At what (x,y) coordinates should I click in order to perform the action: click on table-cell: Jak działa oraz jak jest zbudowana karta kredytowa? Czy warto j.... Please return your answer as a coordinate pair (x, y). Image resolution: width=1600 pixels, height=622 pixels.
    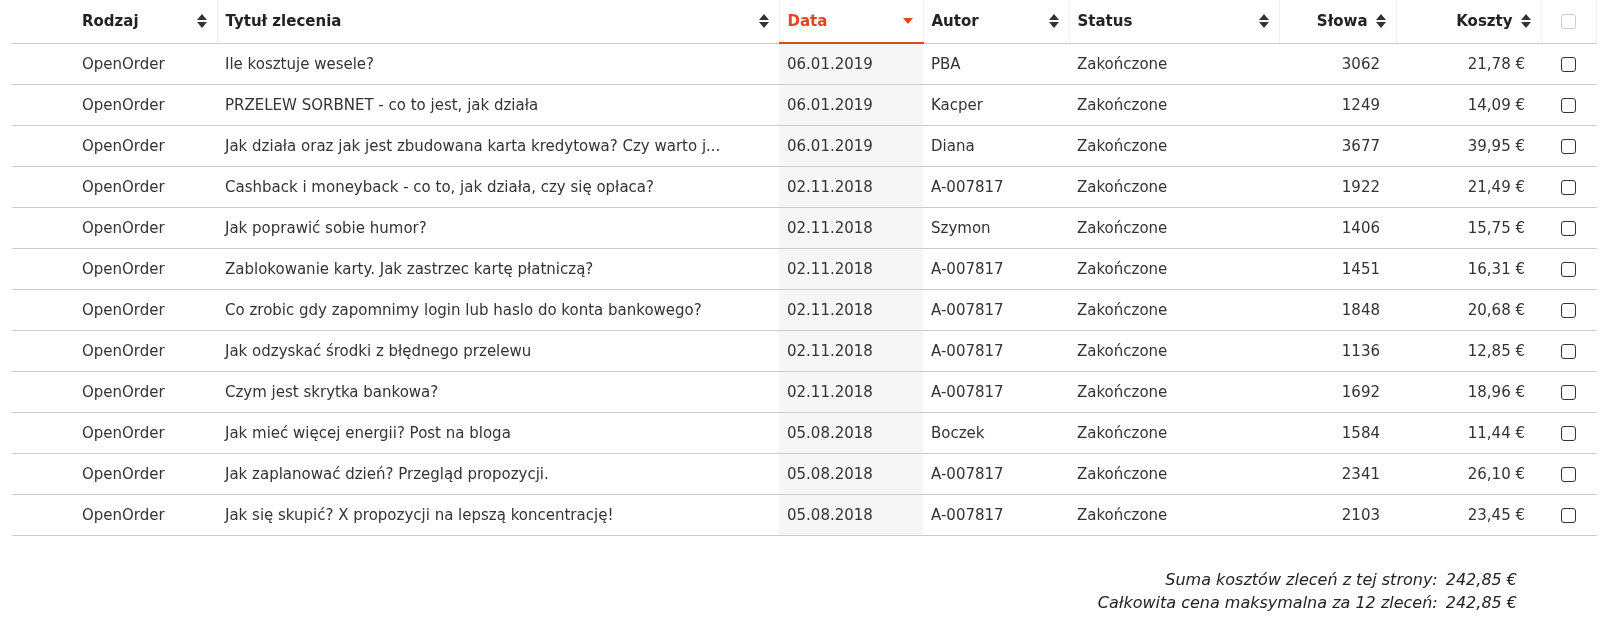
    Looking at the image, I should click on (473, 146).